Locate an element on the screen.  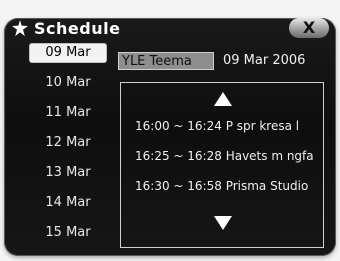
channel-name: YLE Teema is located at coordinates (166, 61).